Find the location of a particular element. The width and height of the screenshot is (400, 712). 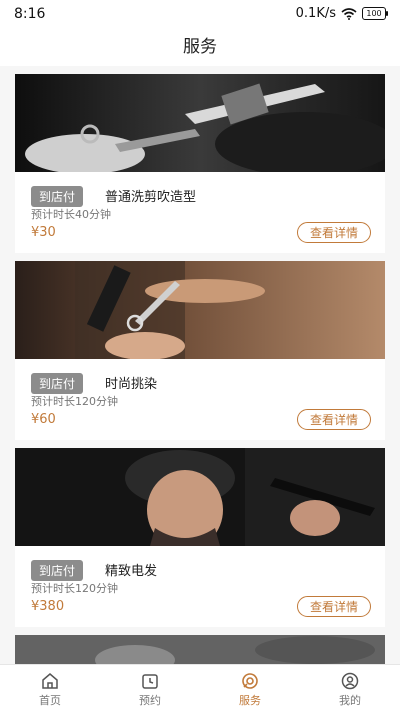

service-name: 普通洗剪吹造型 is located at coordinates (151, 197).